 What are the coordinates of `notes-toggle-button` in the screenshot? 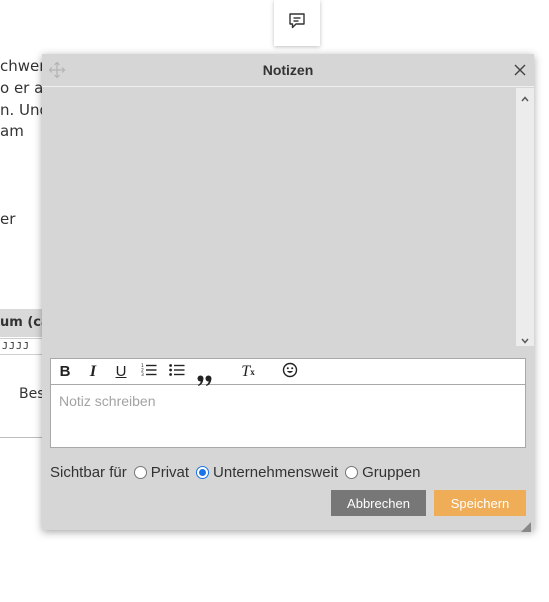 It's located at (297, 23).